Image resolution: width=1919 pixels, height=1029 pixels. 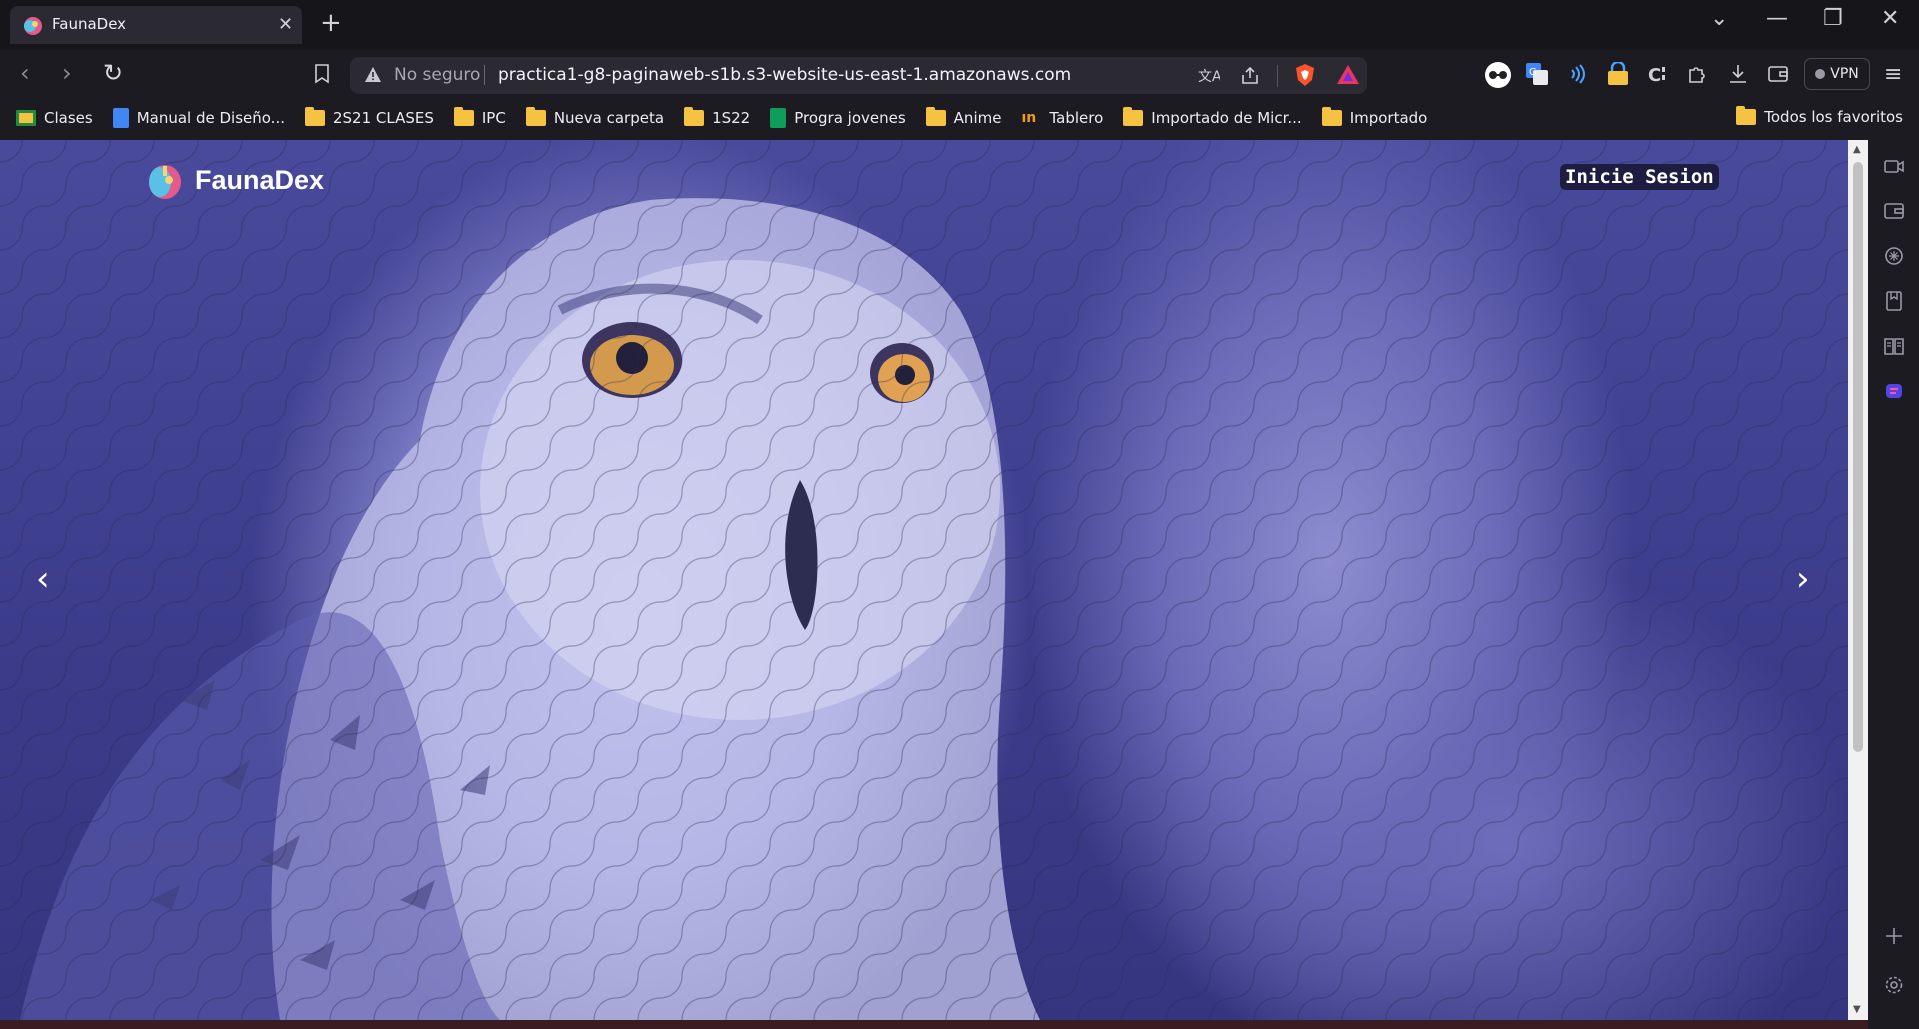 What do you see at coordinates (437, 75) in the screenshot?
I see `security-status: No seguro` at bounding box center [437, 75].